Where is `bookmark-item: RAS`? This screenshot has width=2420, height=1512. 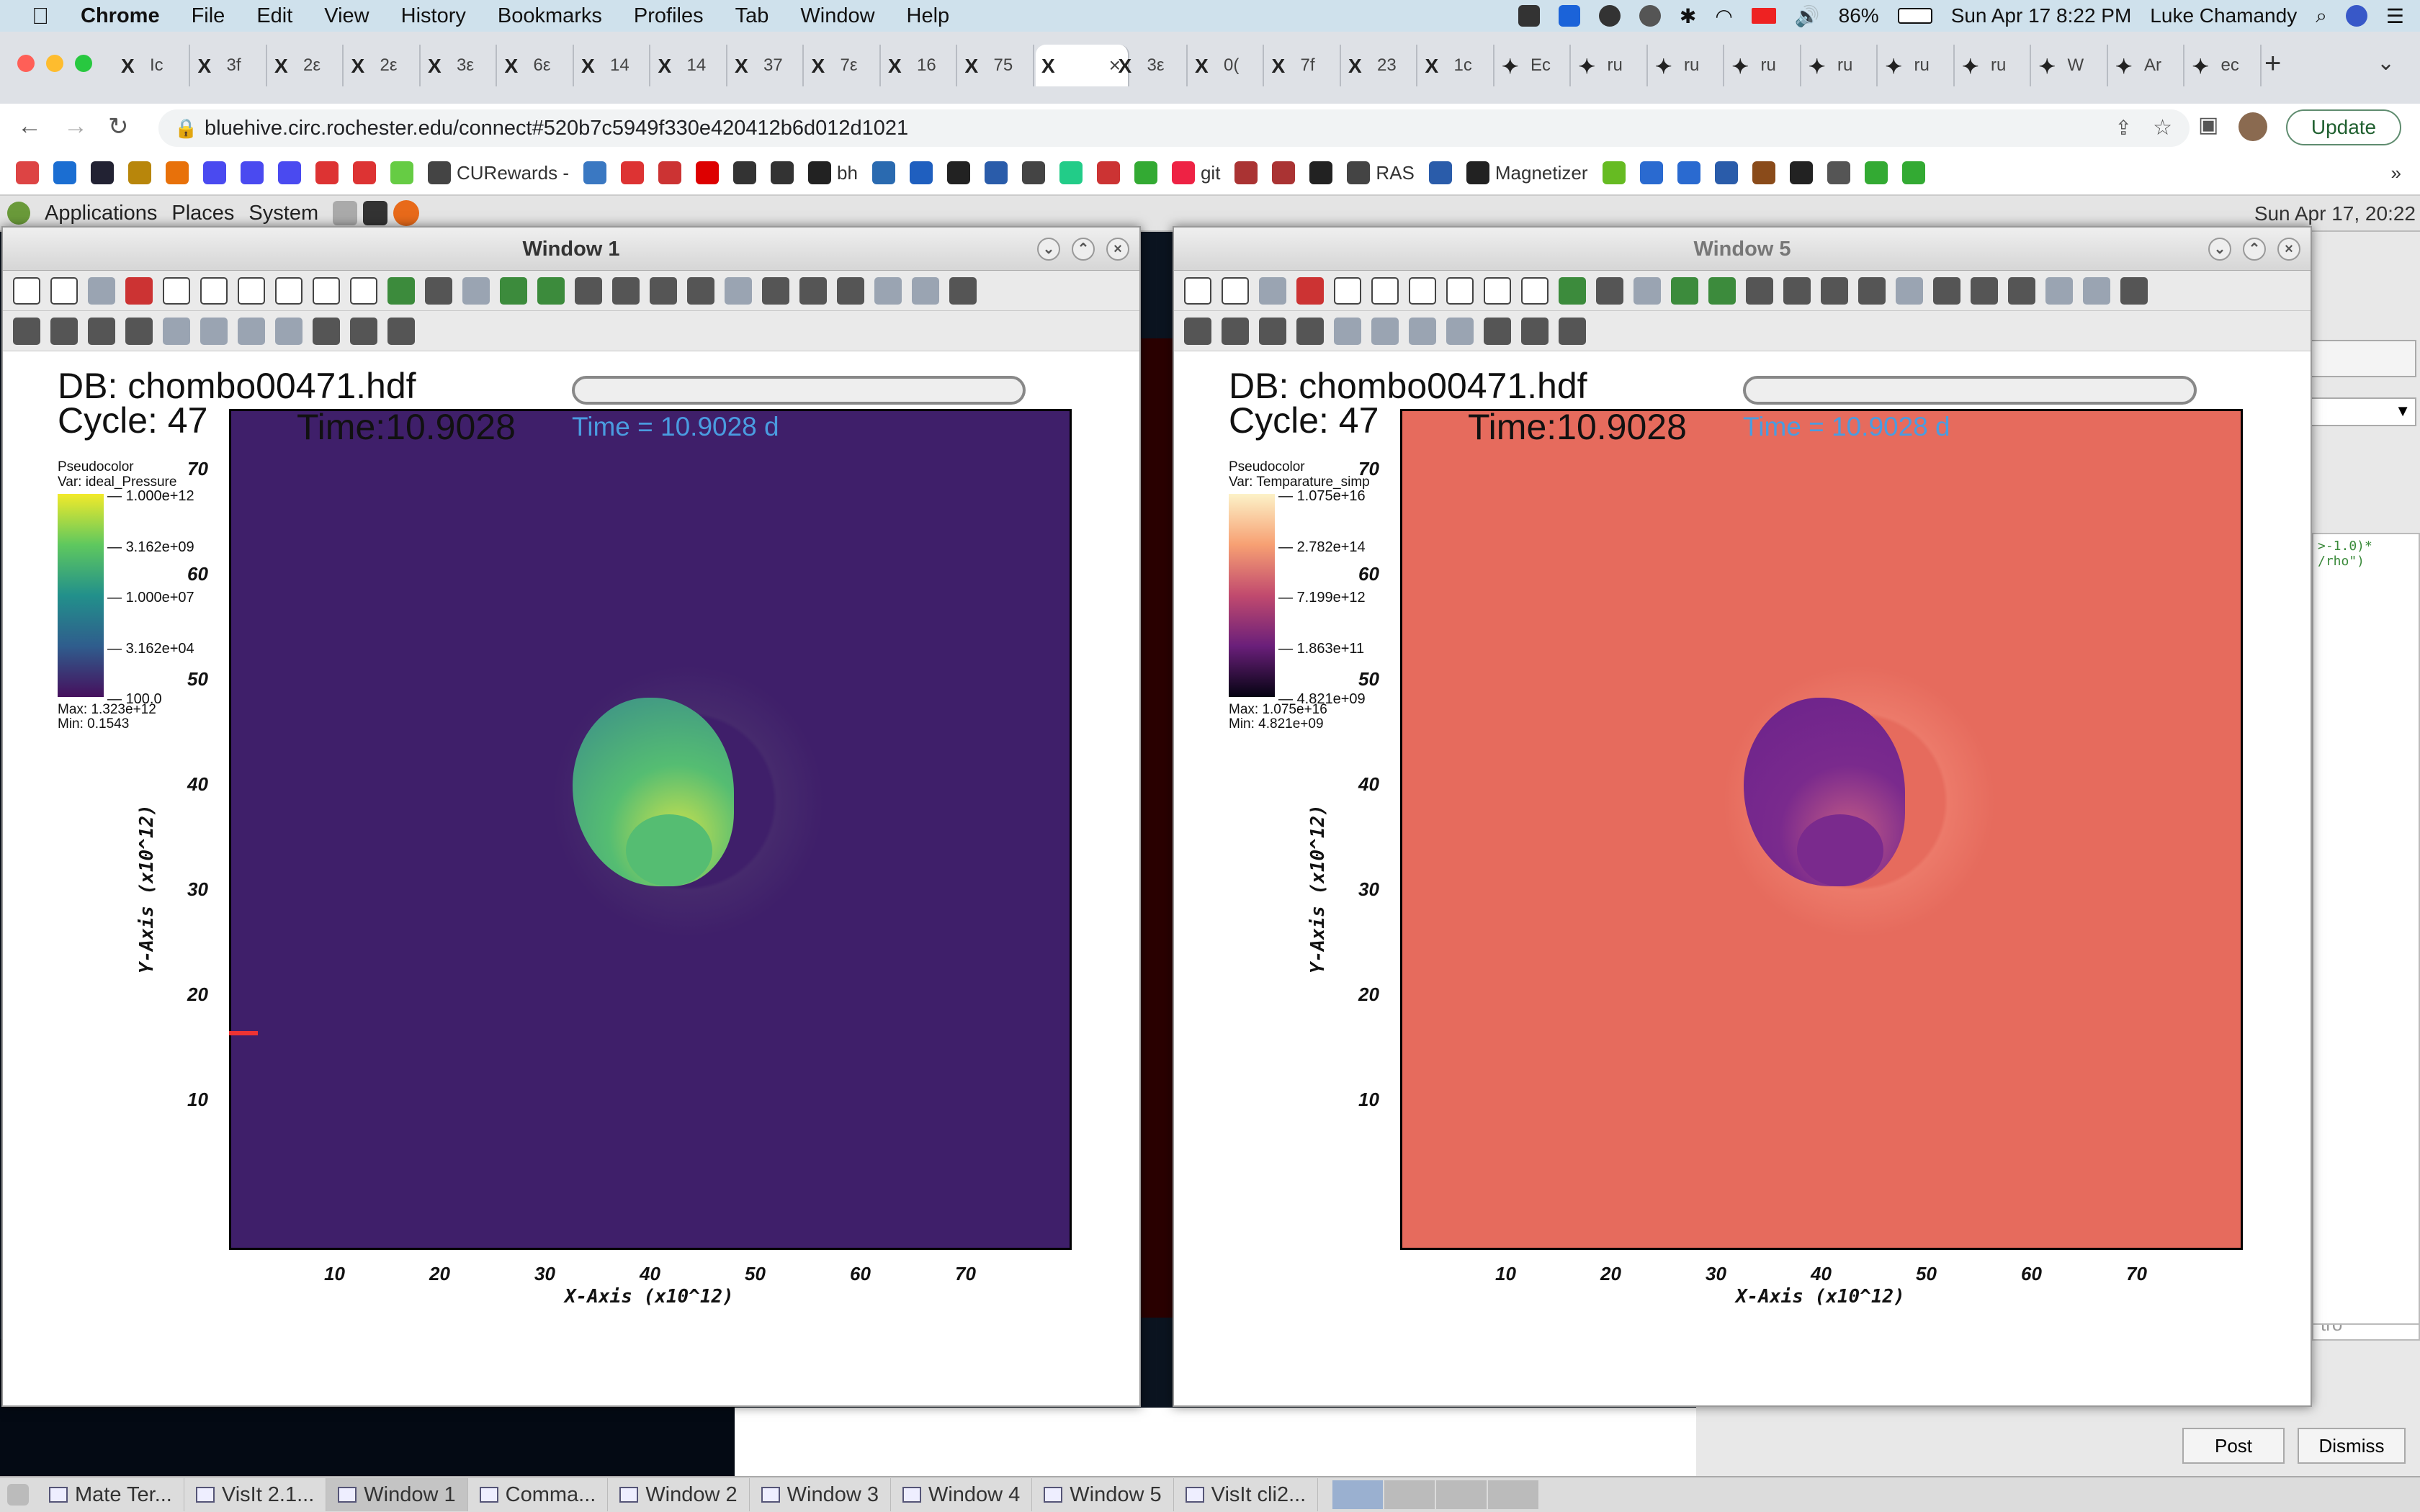 bookmark-item: RAS is located at coordinates (1381, 172).